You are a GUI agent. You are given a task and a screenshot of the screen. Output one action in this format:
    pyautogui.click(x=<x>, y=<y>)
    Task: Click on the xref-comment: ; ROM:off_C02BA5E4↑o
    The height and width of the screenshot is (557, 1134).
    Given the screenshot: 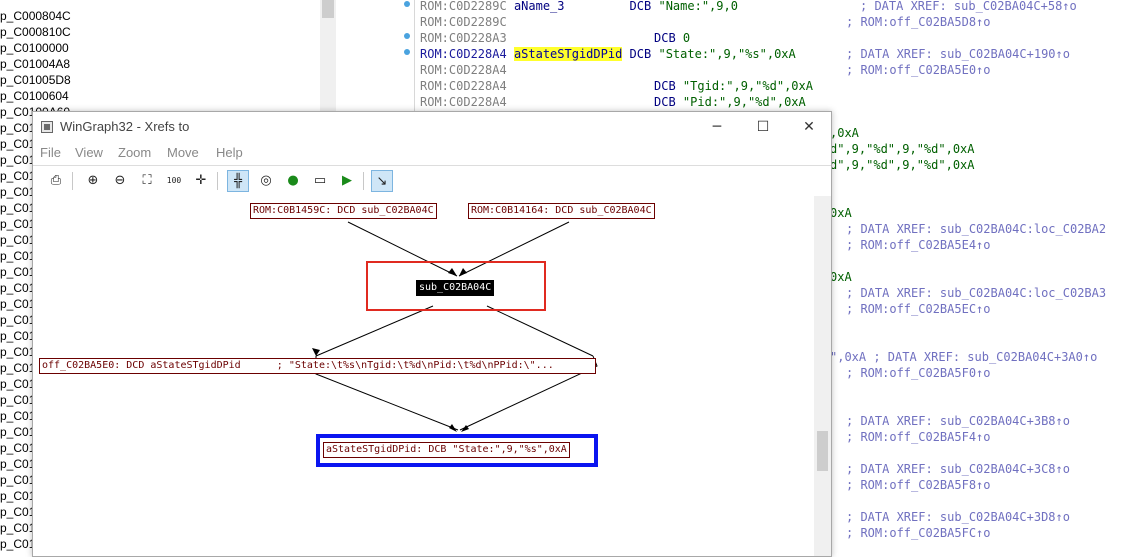 What is the action you would take?
    pyautogui.click(x=918, y=245)
    